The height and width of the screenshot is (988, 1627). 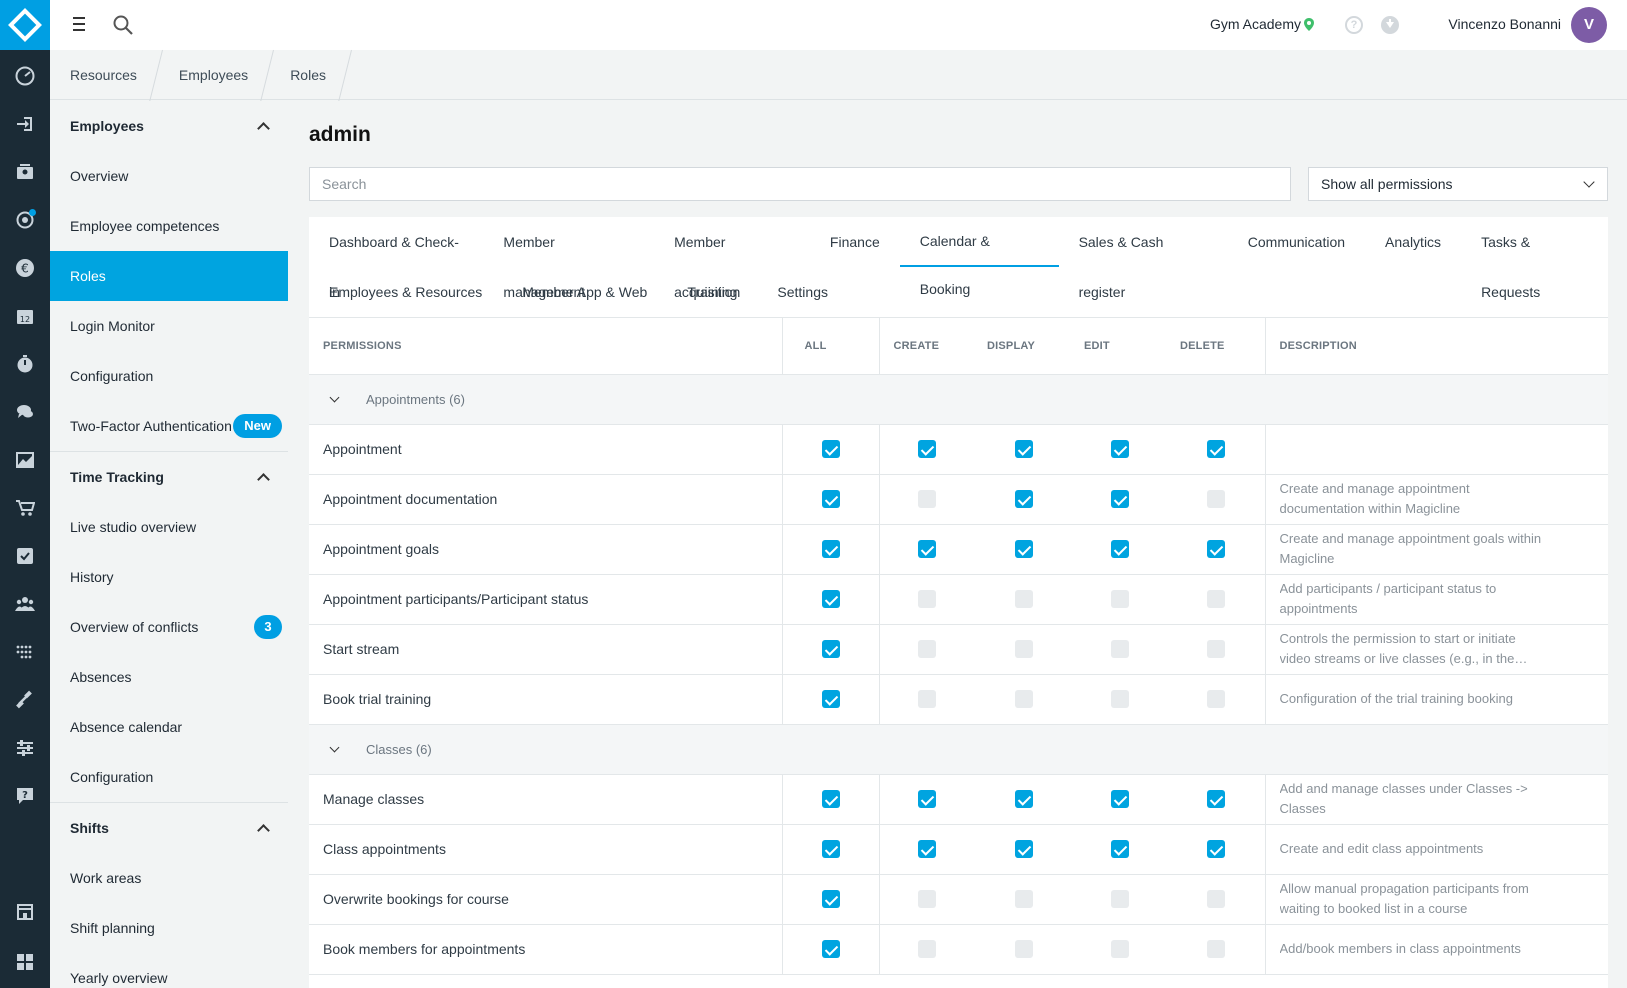 I want to click on sidebar-item-overview: Overview, so click(x=169, y=176).